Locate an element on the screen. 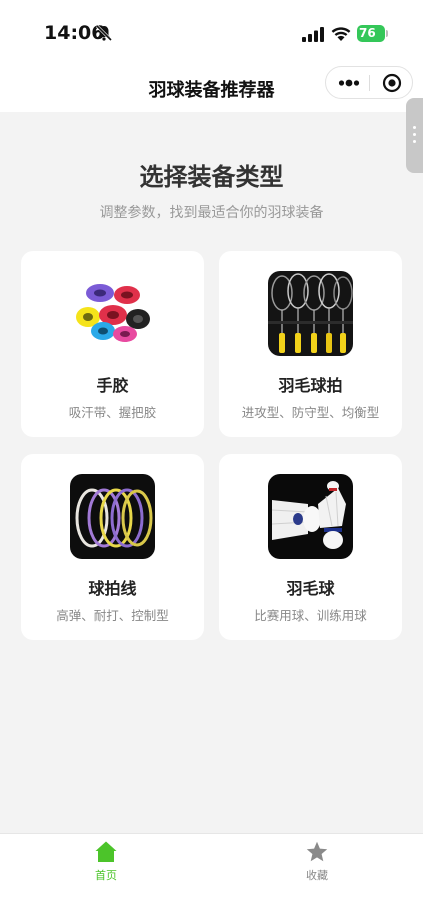  card-title: 羽毛球 is located at coordinates (310, 588).